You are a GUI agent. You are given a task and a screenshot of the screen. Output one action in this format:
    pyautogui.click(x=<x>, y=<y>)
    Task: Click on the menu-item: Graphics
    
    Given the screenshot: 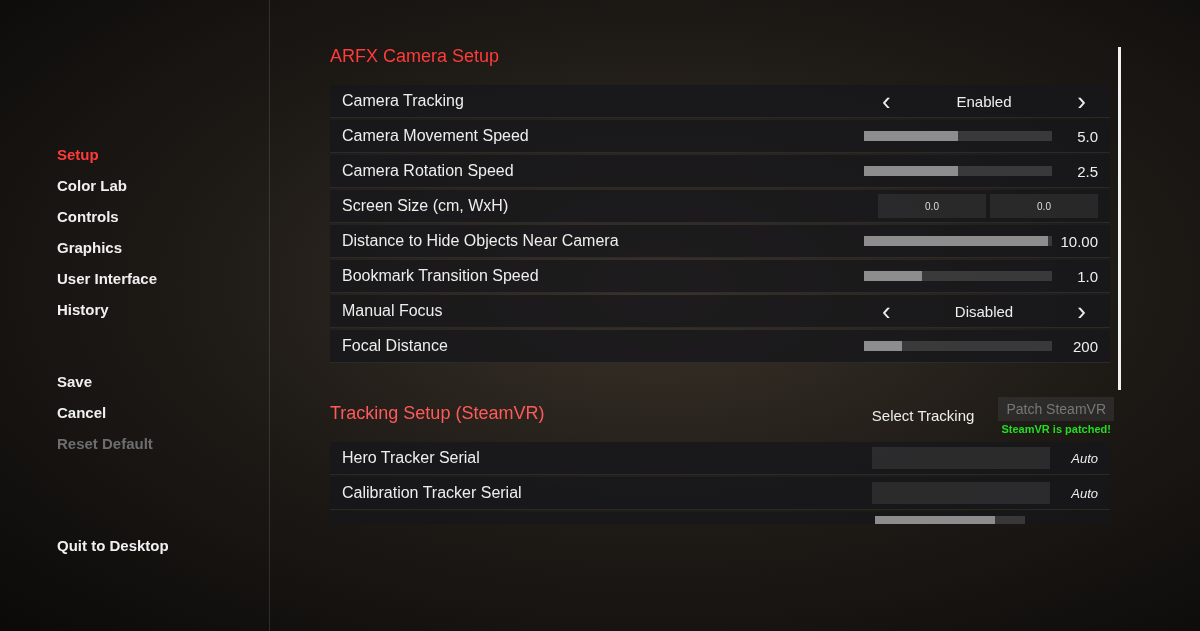 What is the action you would take?
    pyautogui.click(x=163, y=253)
    